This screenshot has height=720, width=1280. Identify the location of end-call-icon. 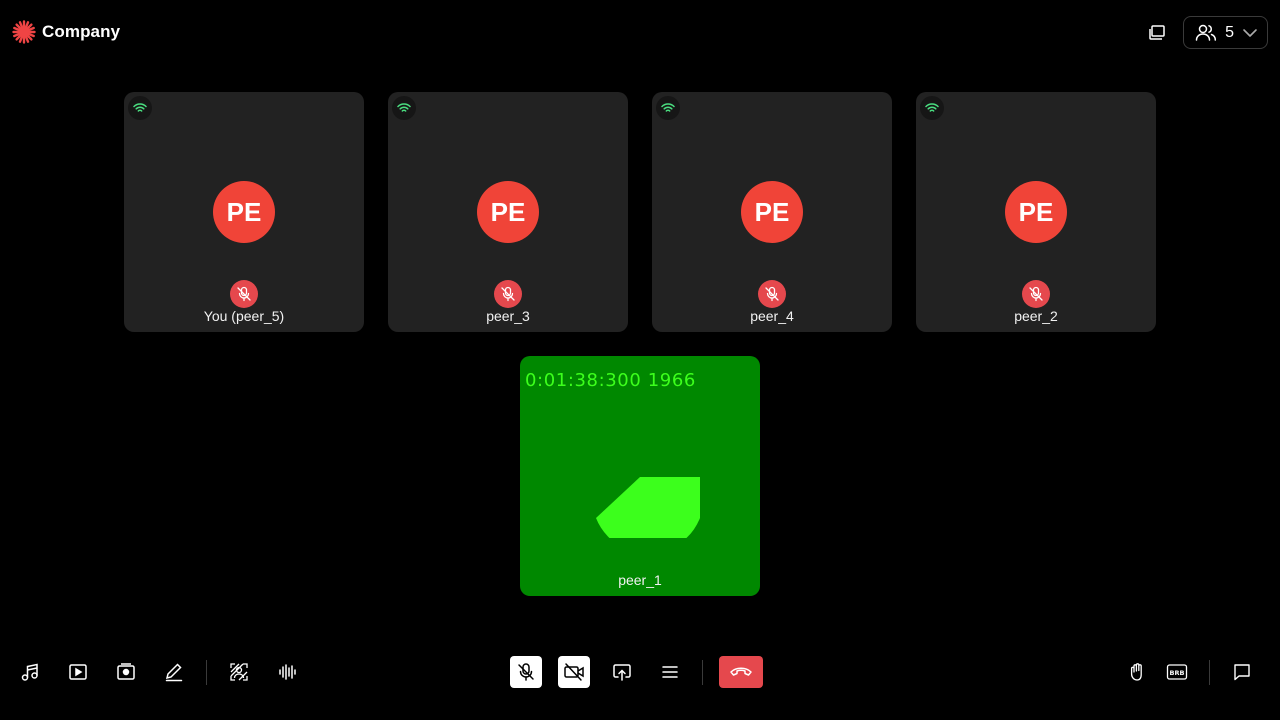
(741, 672).